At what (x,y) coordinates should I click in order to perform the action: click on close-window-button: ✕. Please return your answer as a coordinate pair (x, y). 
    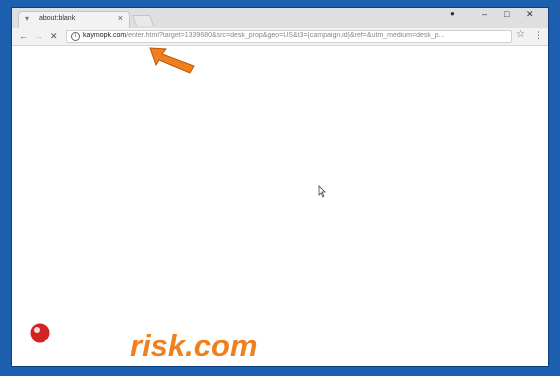
    Looking at the image, I should click on (530, 14).